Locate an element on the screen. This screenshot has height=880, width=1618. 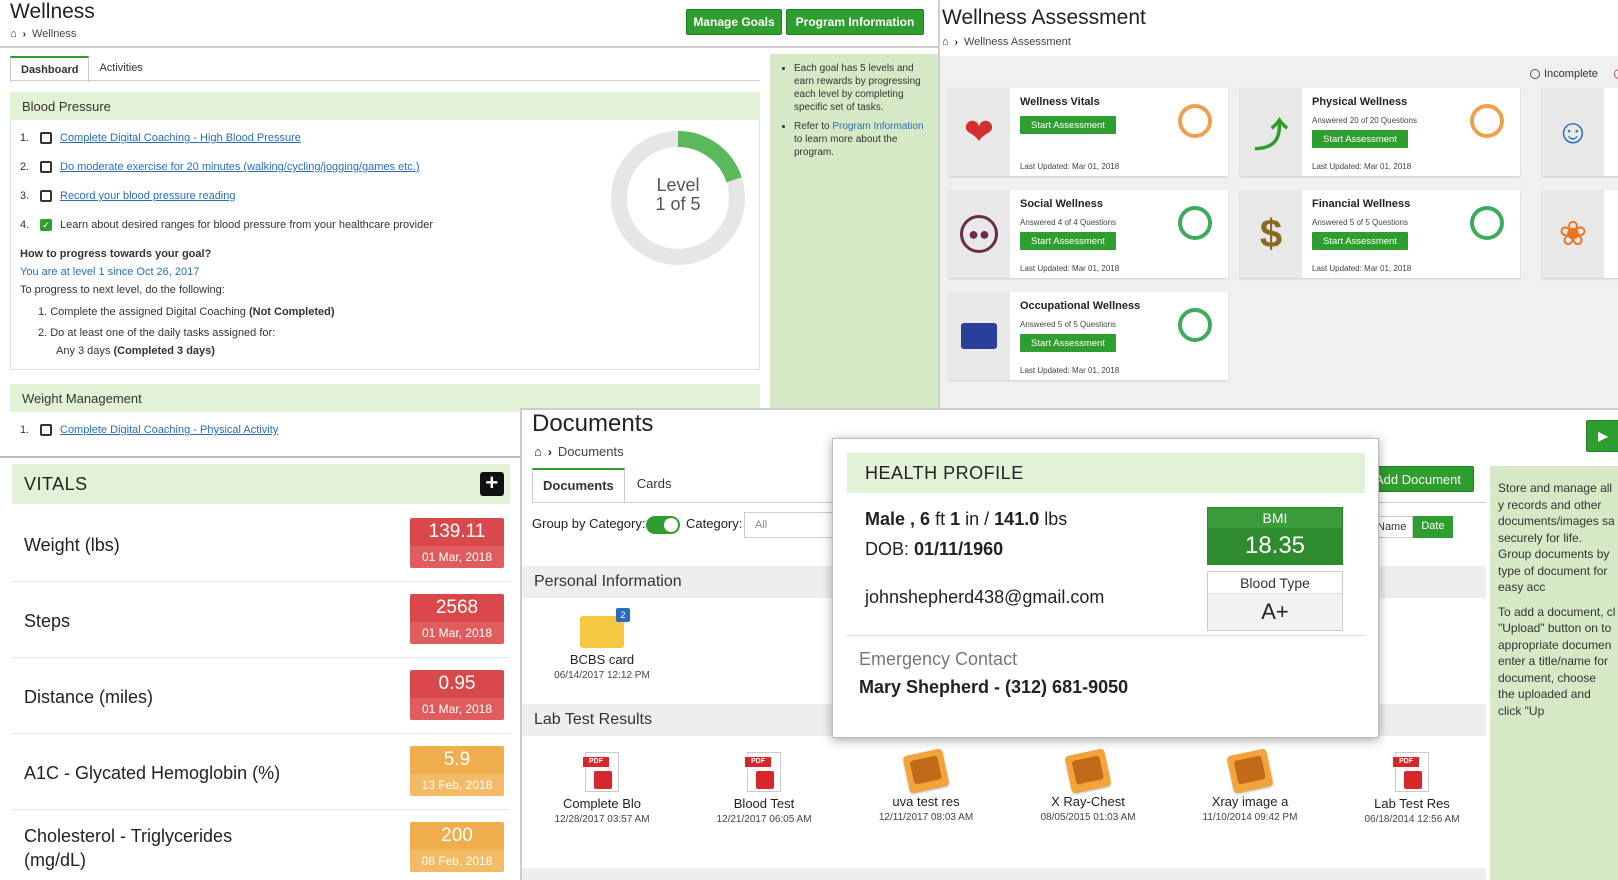
gender-height-weight: Male , 6 ft 1 in / 141.0 lbs is located at coordinates (966, 519).